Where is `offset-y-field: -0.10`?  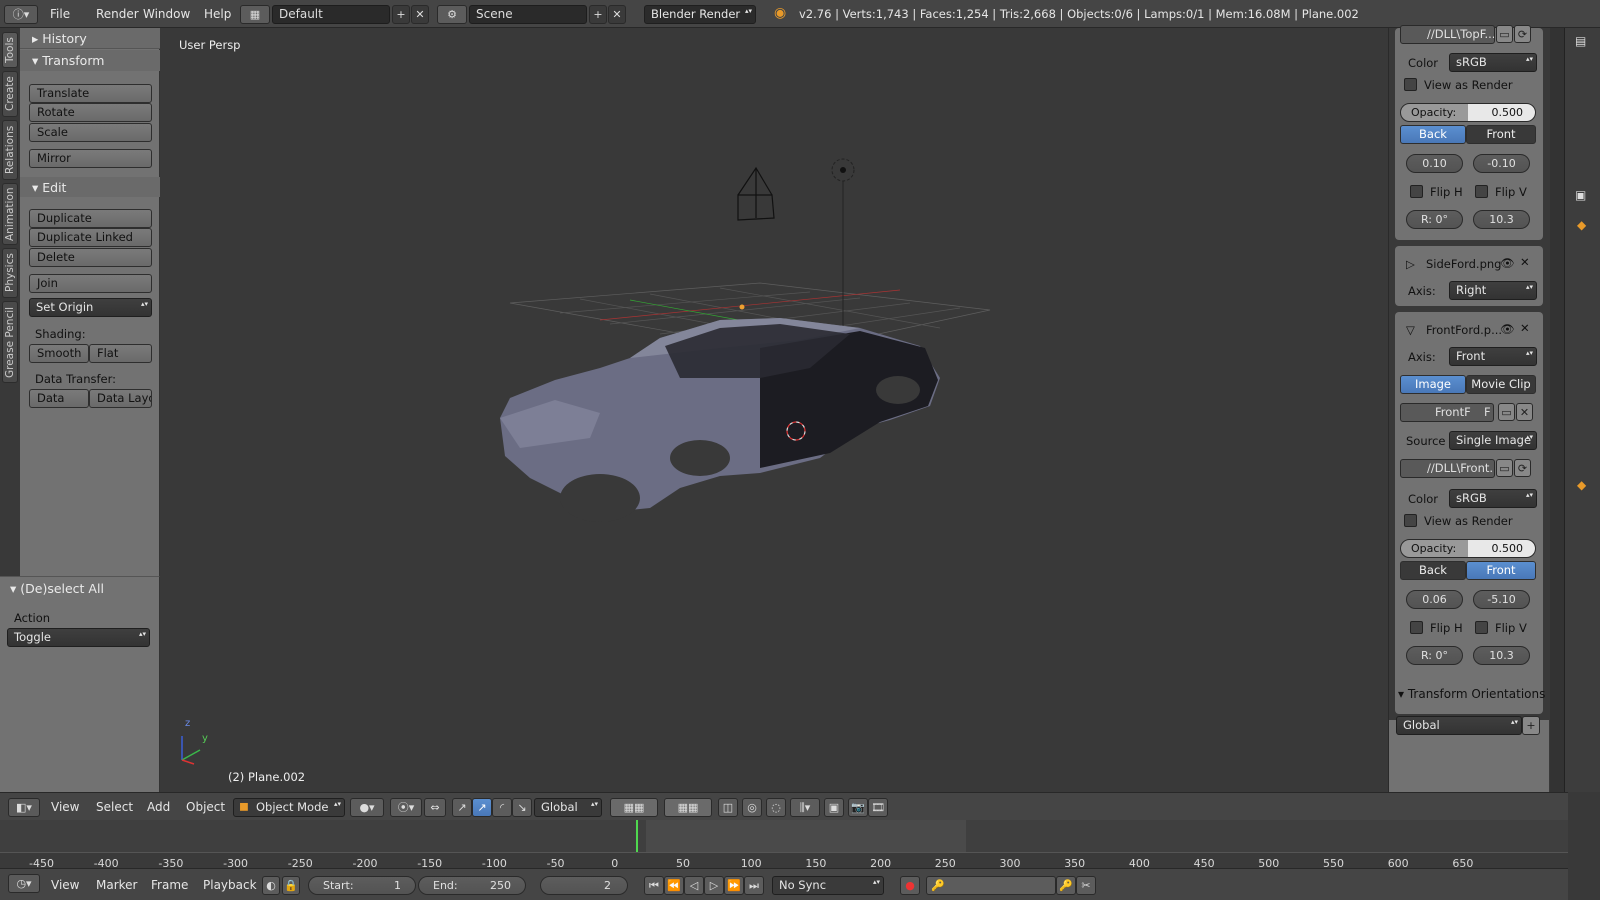
offset-y-field: -0.10 is located at coordinates (1501, 163).